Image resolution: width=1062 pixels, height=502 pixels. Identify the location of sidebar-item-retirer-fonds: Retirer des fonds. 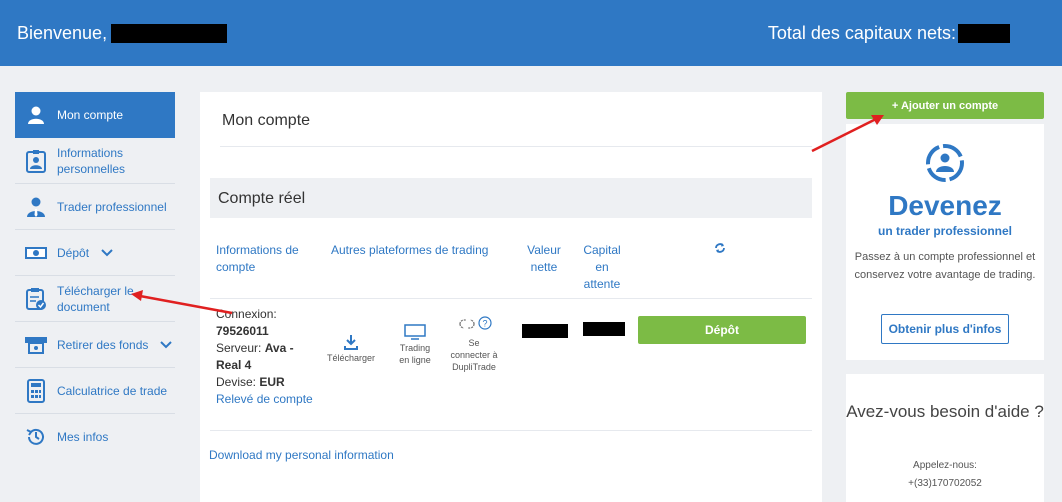
(95, 345).